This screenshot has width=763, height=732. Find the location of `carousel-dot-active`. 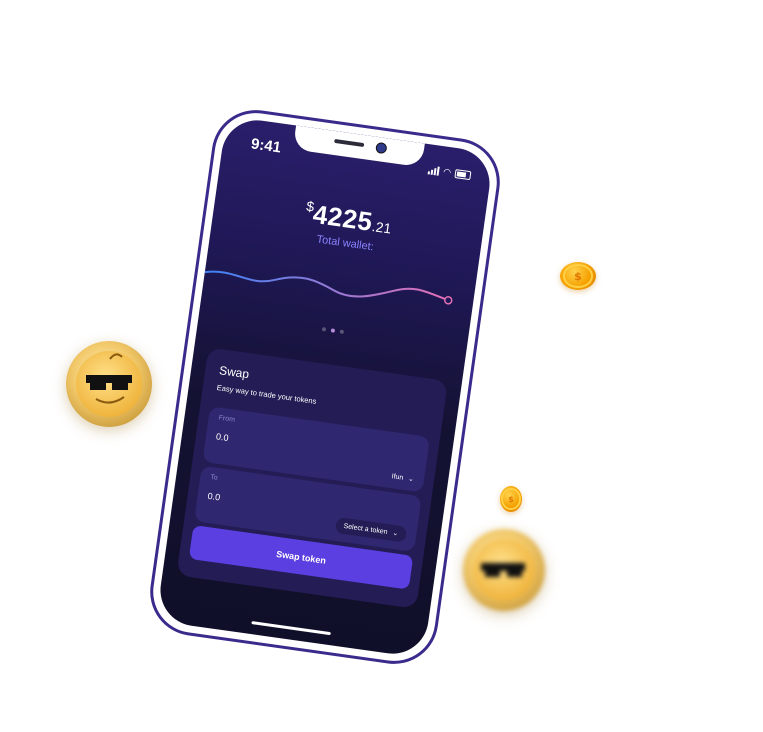

carousel-dot-active is located at coordinates (333, 330).